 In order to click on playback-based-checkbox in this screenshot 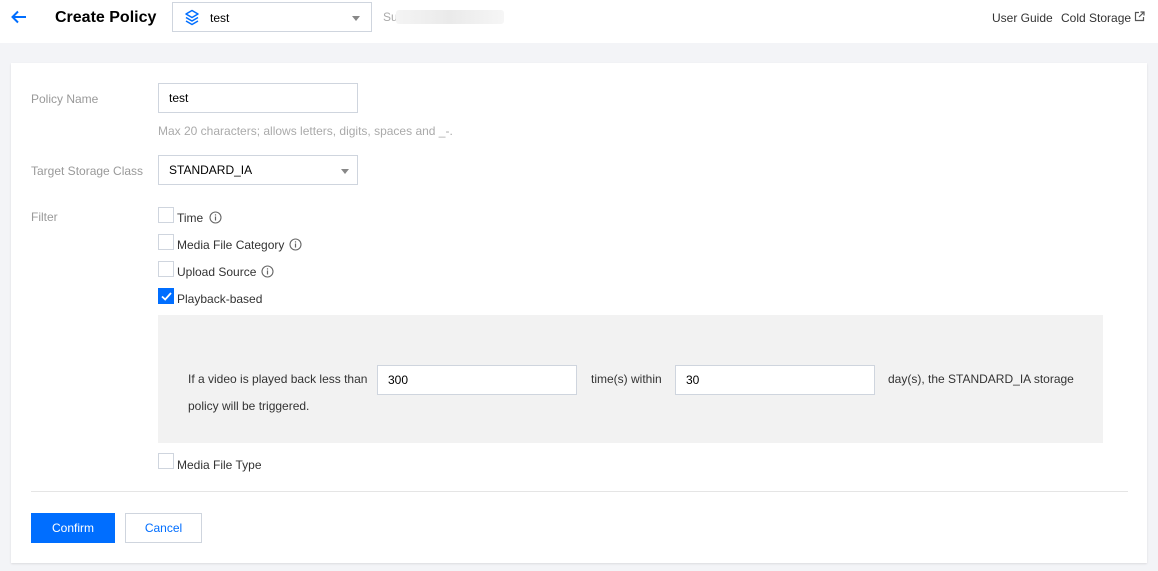, I will do `click(166, 296)`.